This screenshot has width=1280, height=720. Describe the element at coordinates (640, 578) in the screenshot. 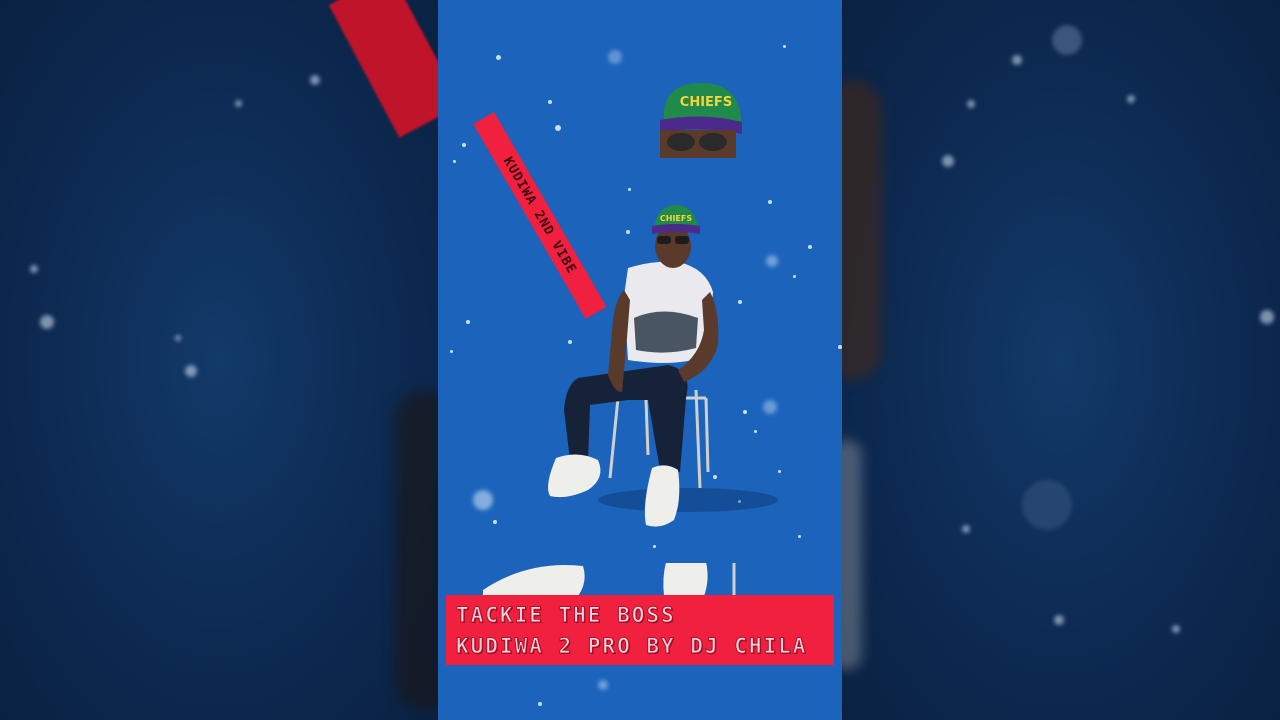

I see `cropped-feet-bottom` at that location.